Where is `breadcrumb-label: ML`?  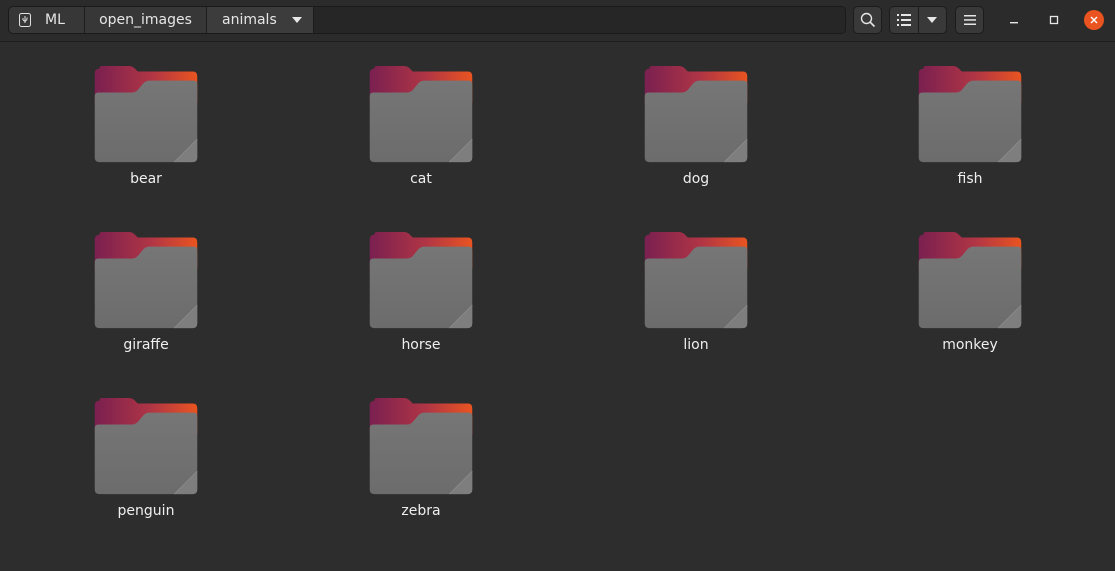 breadcrumb-label: ML is located at coordinates (55, 20).